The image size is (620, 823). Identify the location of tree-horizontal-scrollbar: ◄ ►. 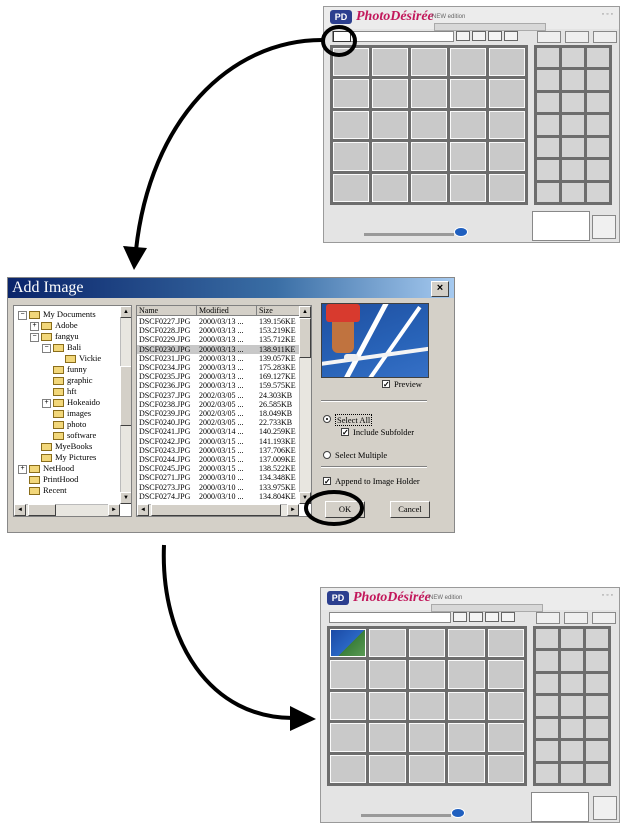
(67, 510).